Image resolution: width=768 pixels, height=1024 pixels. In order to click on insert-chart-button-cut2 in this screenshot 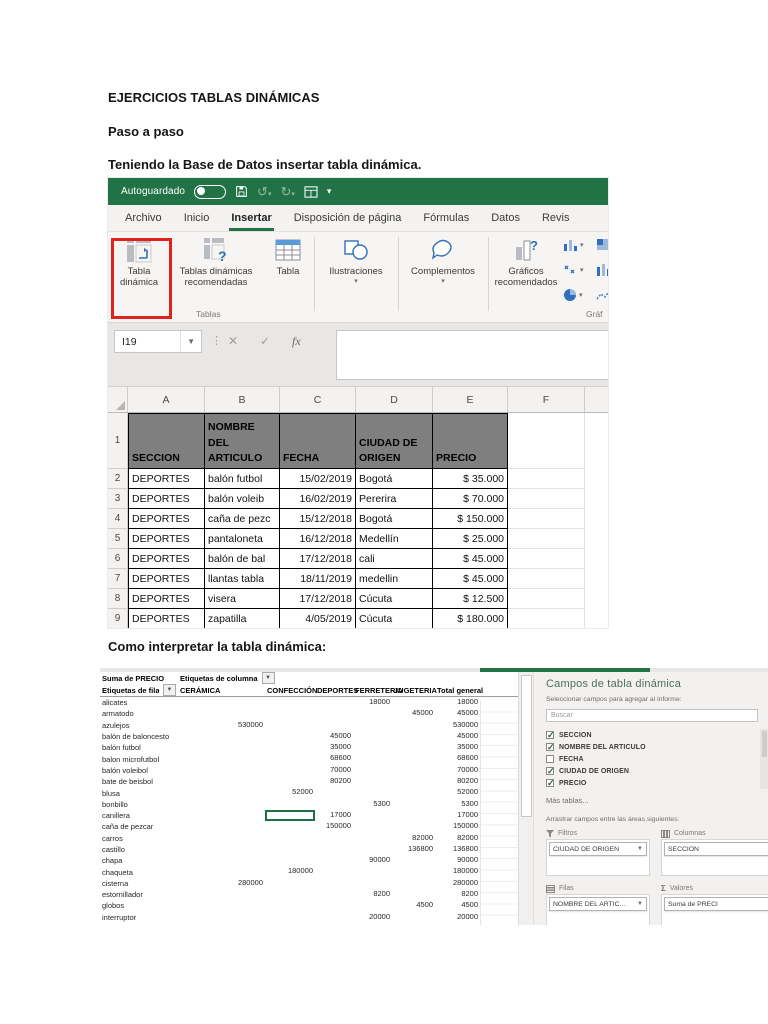, I will do `click(602, 269)`.